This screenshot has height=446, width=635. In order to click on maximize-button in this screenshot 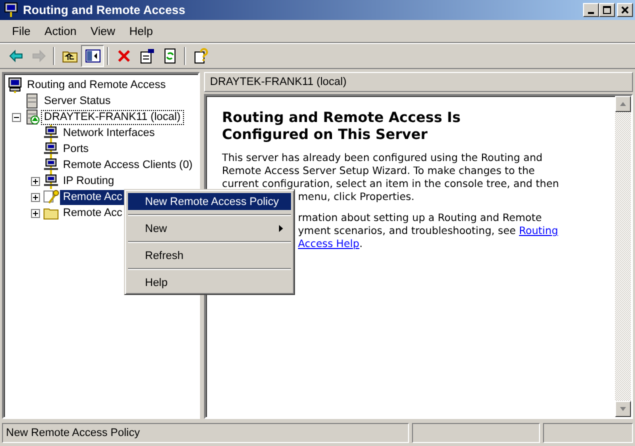, I will do `click(607, 10)`.